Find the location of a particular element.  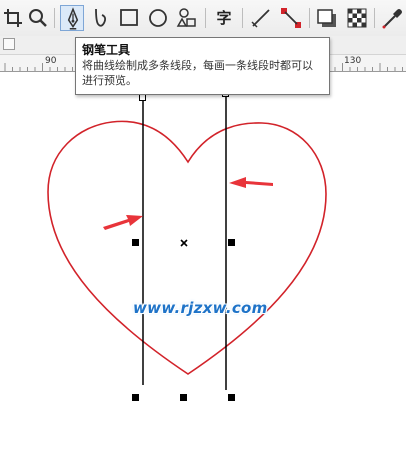

pen-tool-icon is located at coordinates (73, 18).